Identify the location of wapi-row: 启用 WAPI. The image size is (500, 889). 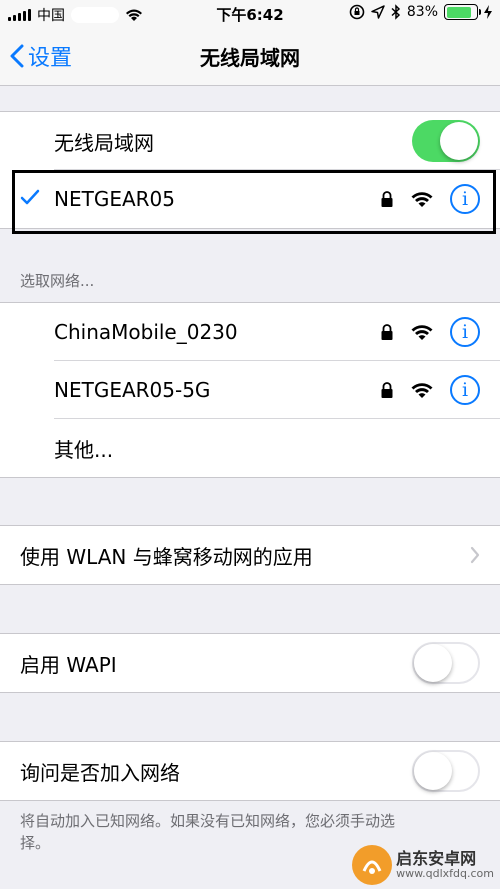
(250, 663).